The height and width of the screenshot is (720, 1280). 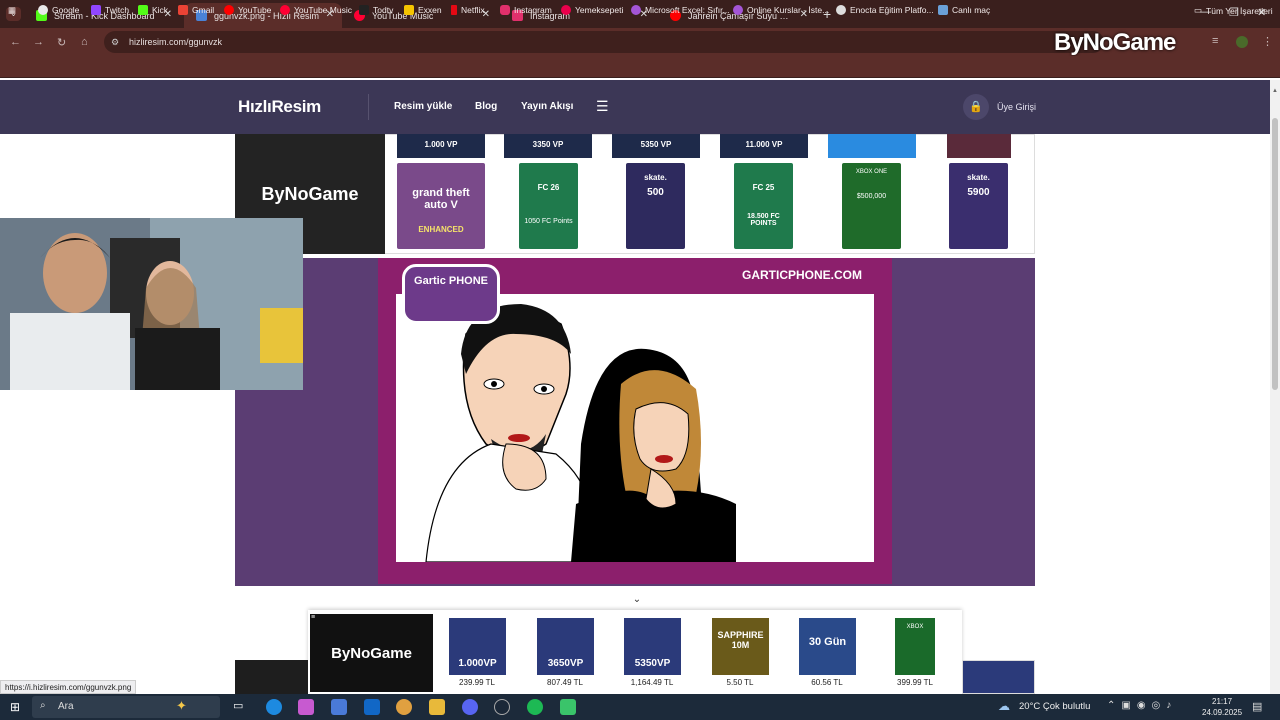 I want to click on ad-card-skate-500: skate. 500, so click(x=655, y=206).